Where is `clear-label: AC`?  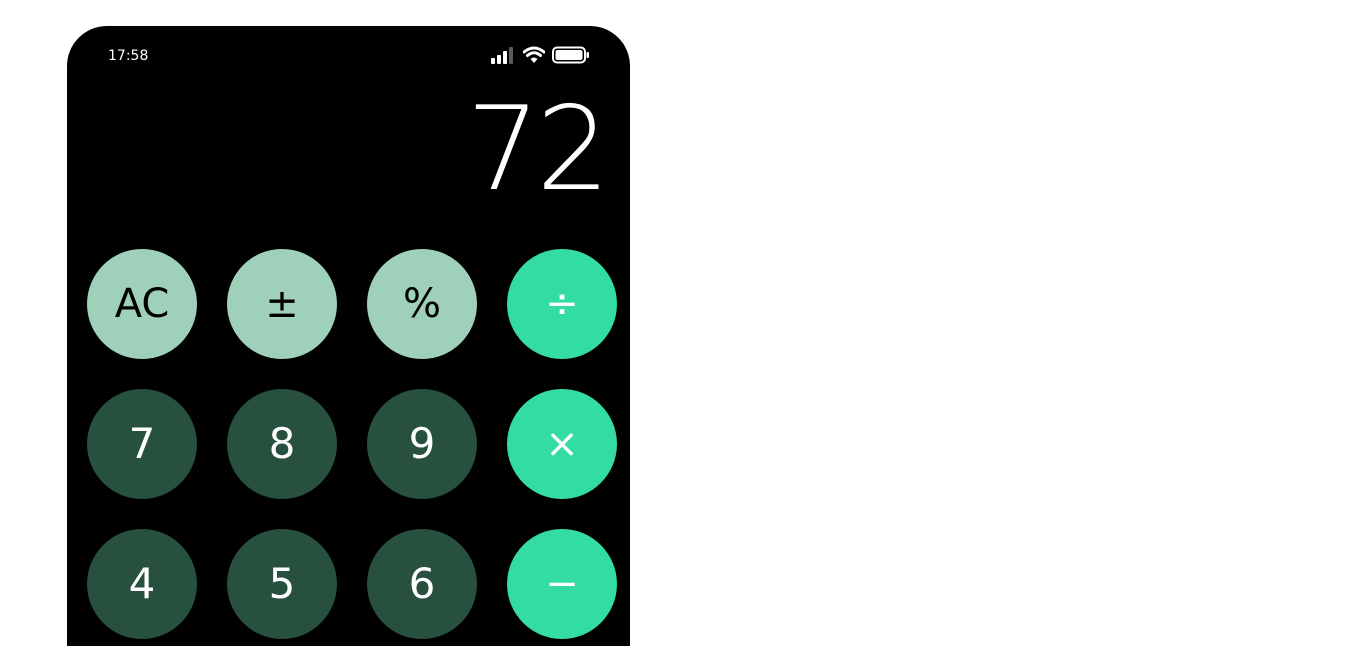
clear-label: AC is located at coordinates (142, 304).